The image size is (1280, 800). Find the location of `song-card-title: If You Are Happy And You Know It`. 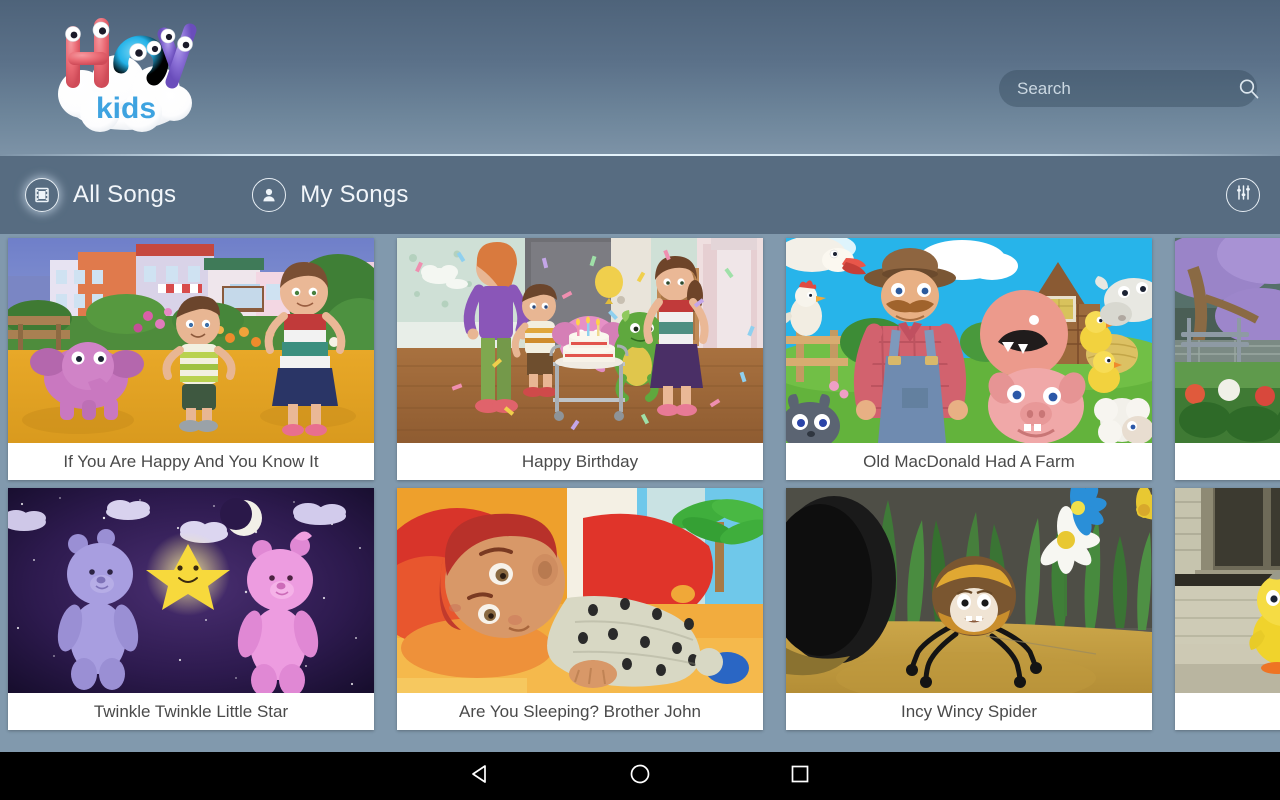

song-card-title: If You Are Happy And You Know It is located at coordinates (191, 461).